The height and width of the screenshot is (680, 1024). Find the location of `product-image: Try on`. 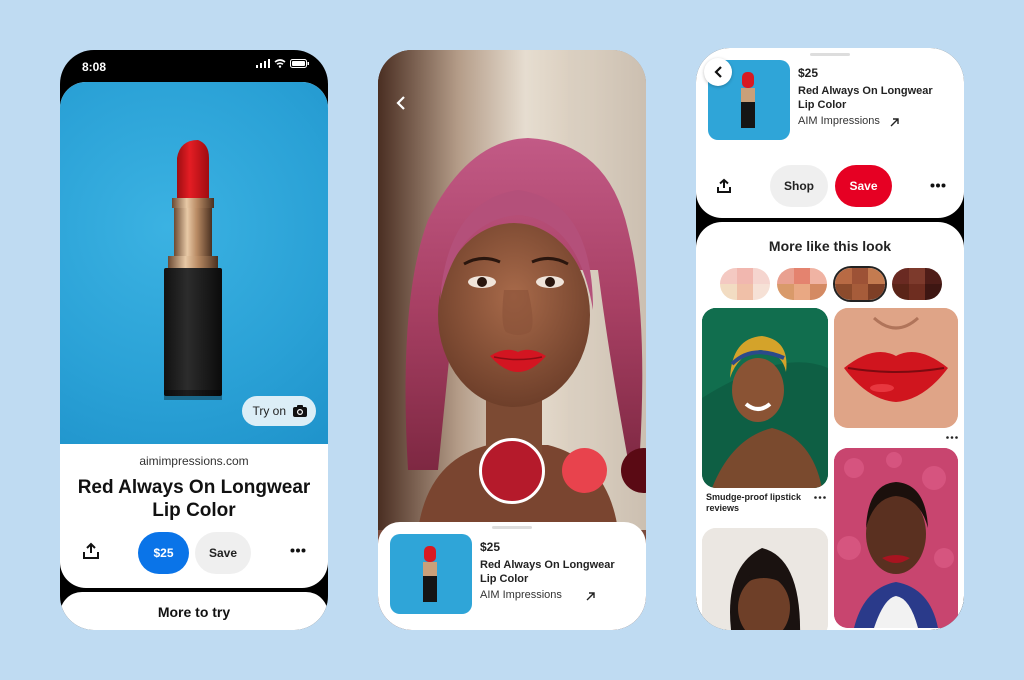

product-image: Try on is located at coordinates (194, 263).